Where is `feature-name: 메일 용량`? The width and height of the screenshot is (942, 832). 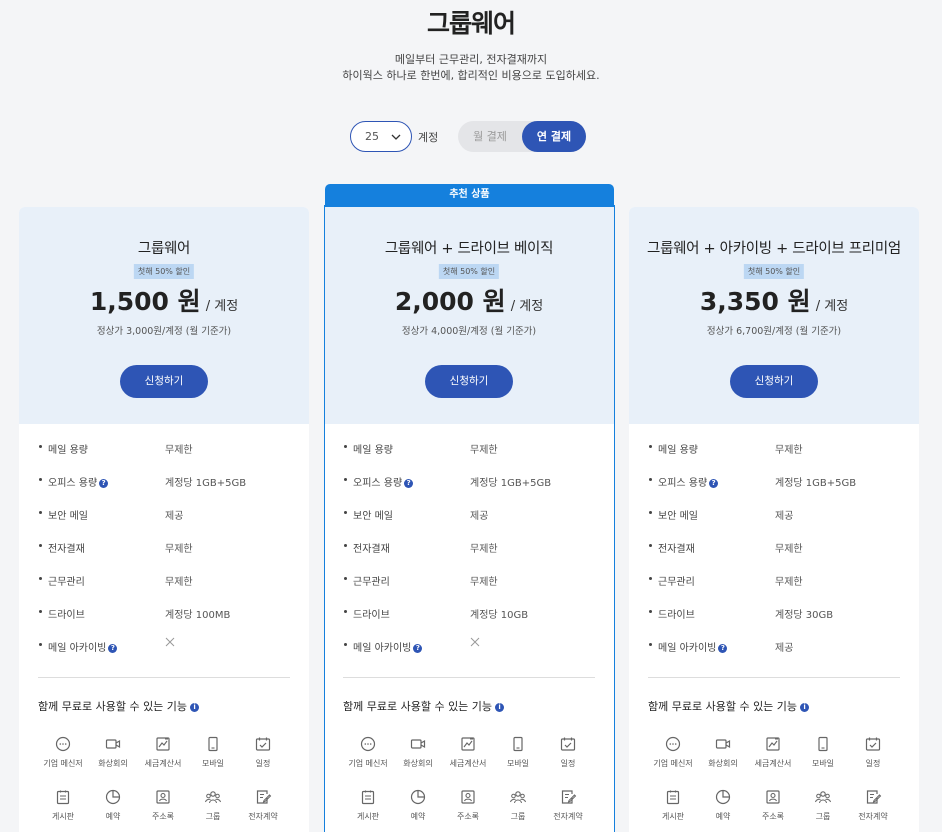 feature-name: 메일 용량 is located at coordinates (373, 448).